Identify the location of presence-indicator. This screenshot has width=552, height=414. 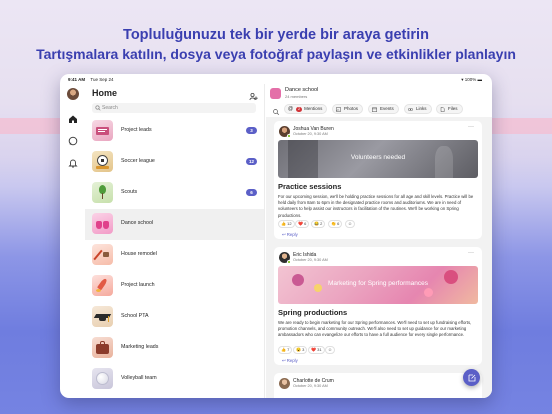
(289, 262).